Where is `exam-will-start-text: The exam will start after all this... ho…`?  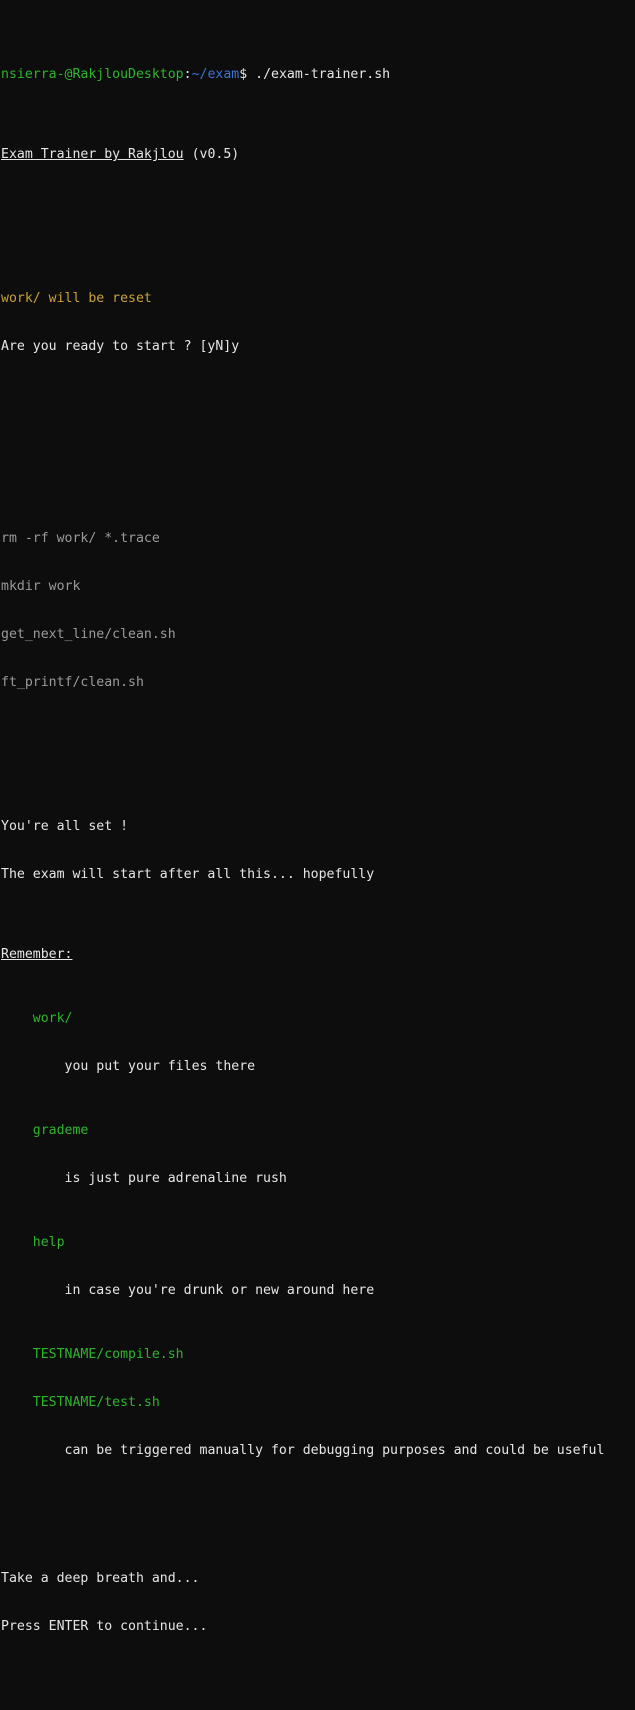 exam-will-start-text: The exam will start after all this... ho… is located at coordinates (188, 874).